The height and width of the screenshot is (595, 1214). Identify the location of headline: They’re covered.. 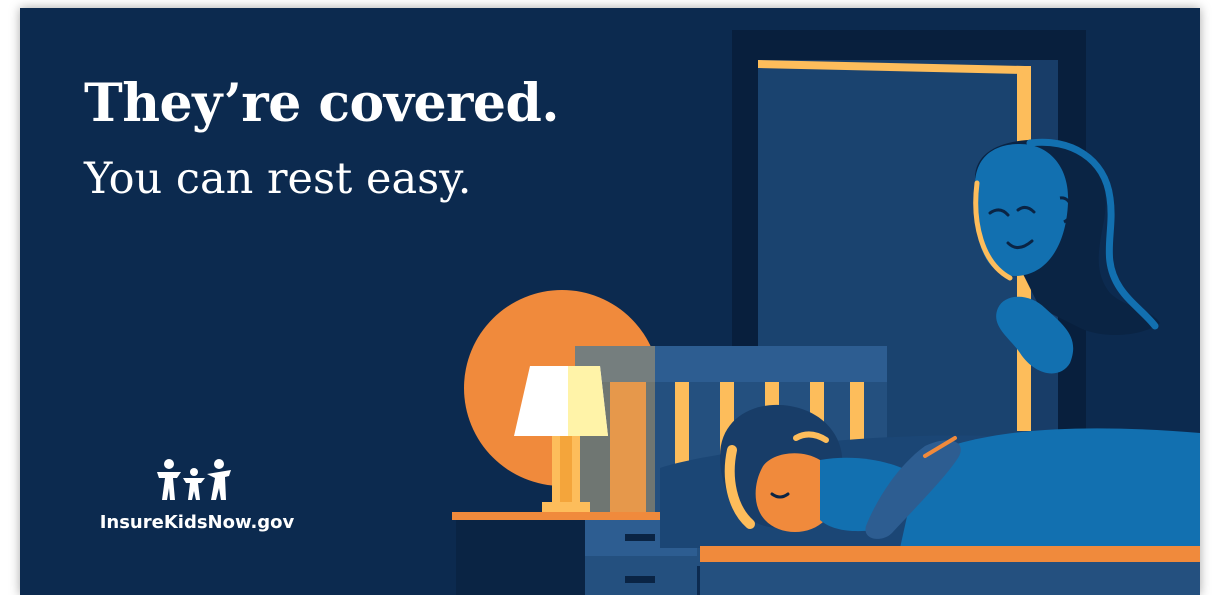
(321, 103).